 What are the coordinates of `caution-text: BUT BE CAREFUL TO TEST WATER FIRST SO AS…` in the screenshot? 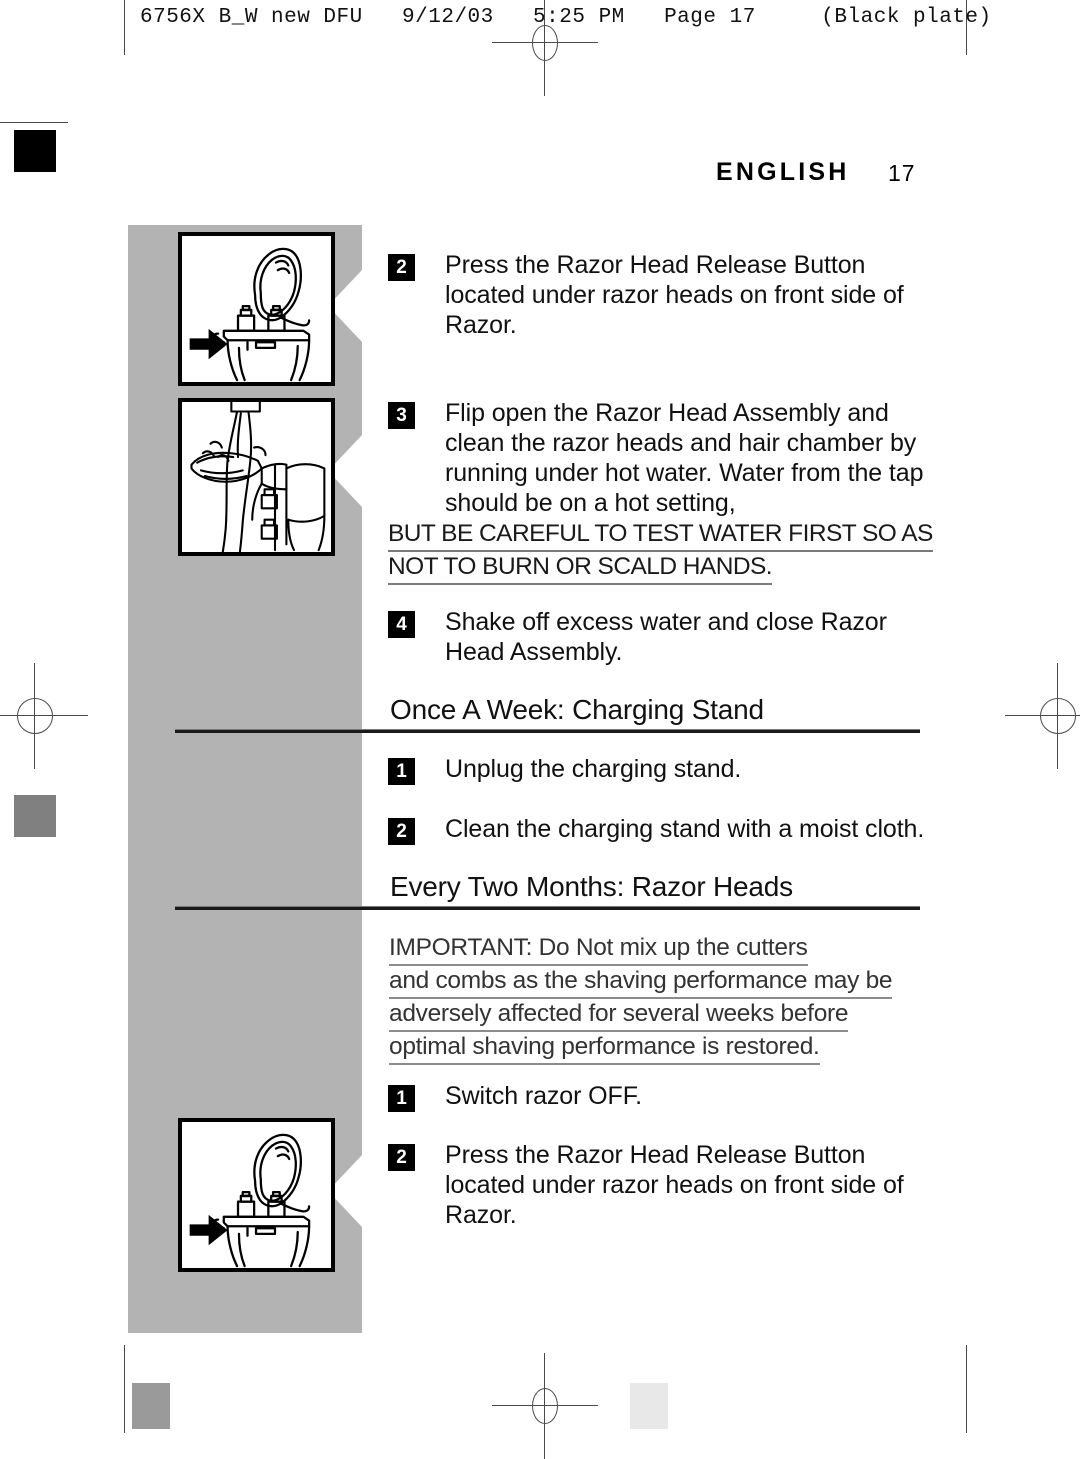 It's located at (660, 552).